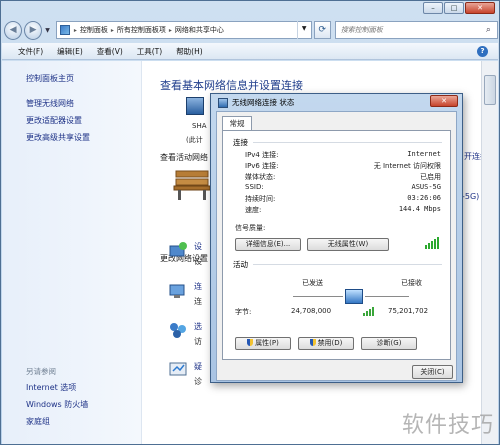 This screenshot has height=445, width=500. I want to click on window-caption-buttons: – □ ✕, so click(459, 8).